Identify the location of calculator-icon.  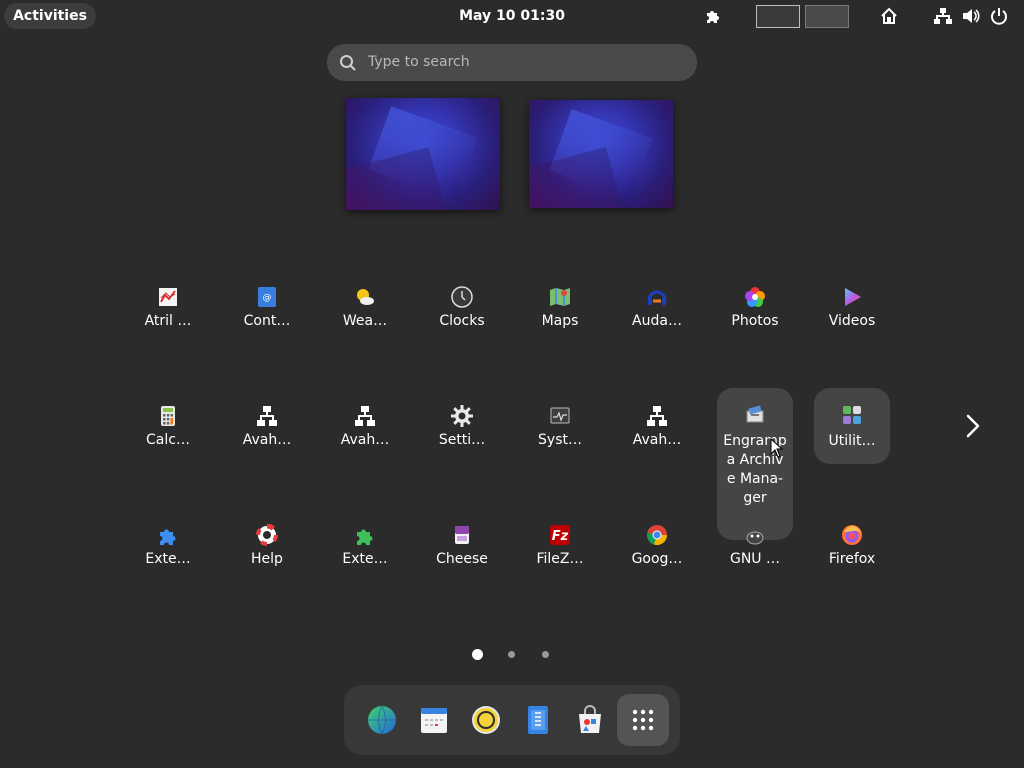
(168, 416).